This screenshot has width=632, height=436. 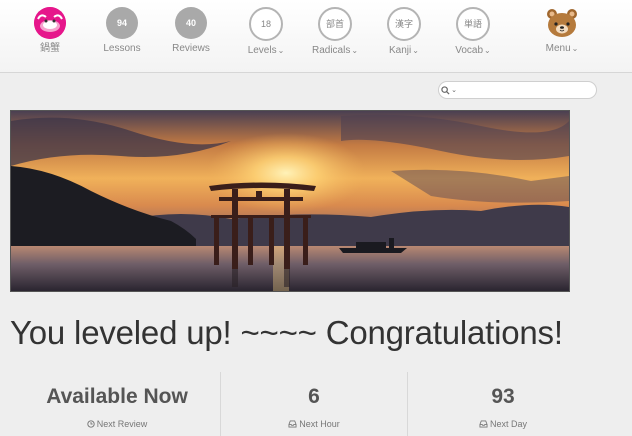 I want to click on nav-user: 鍋蟹, so click(x=50, y=31).